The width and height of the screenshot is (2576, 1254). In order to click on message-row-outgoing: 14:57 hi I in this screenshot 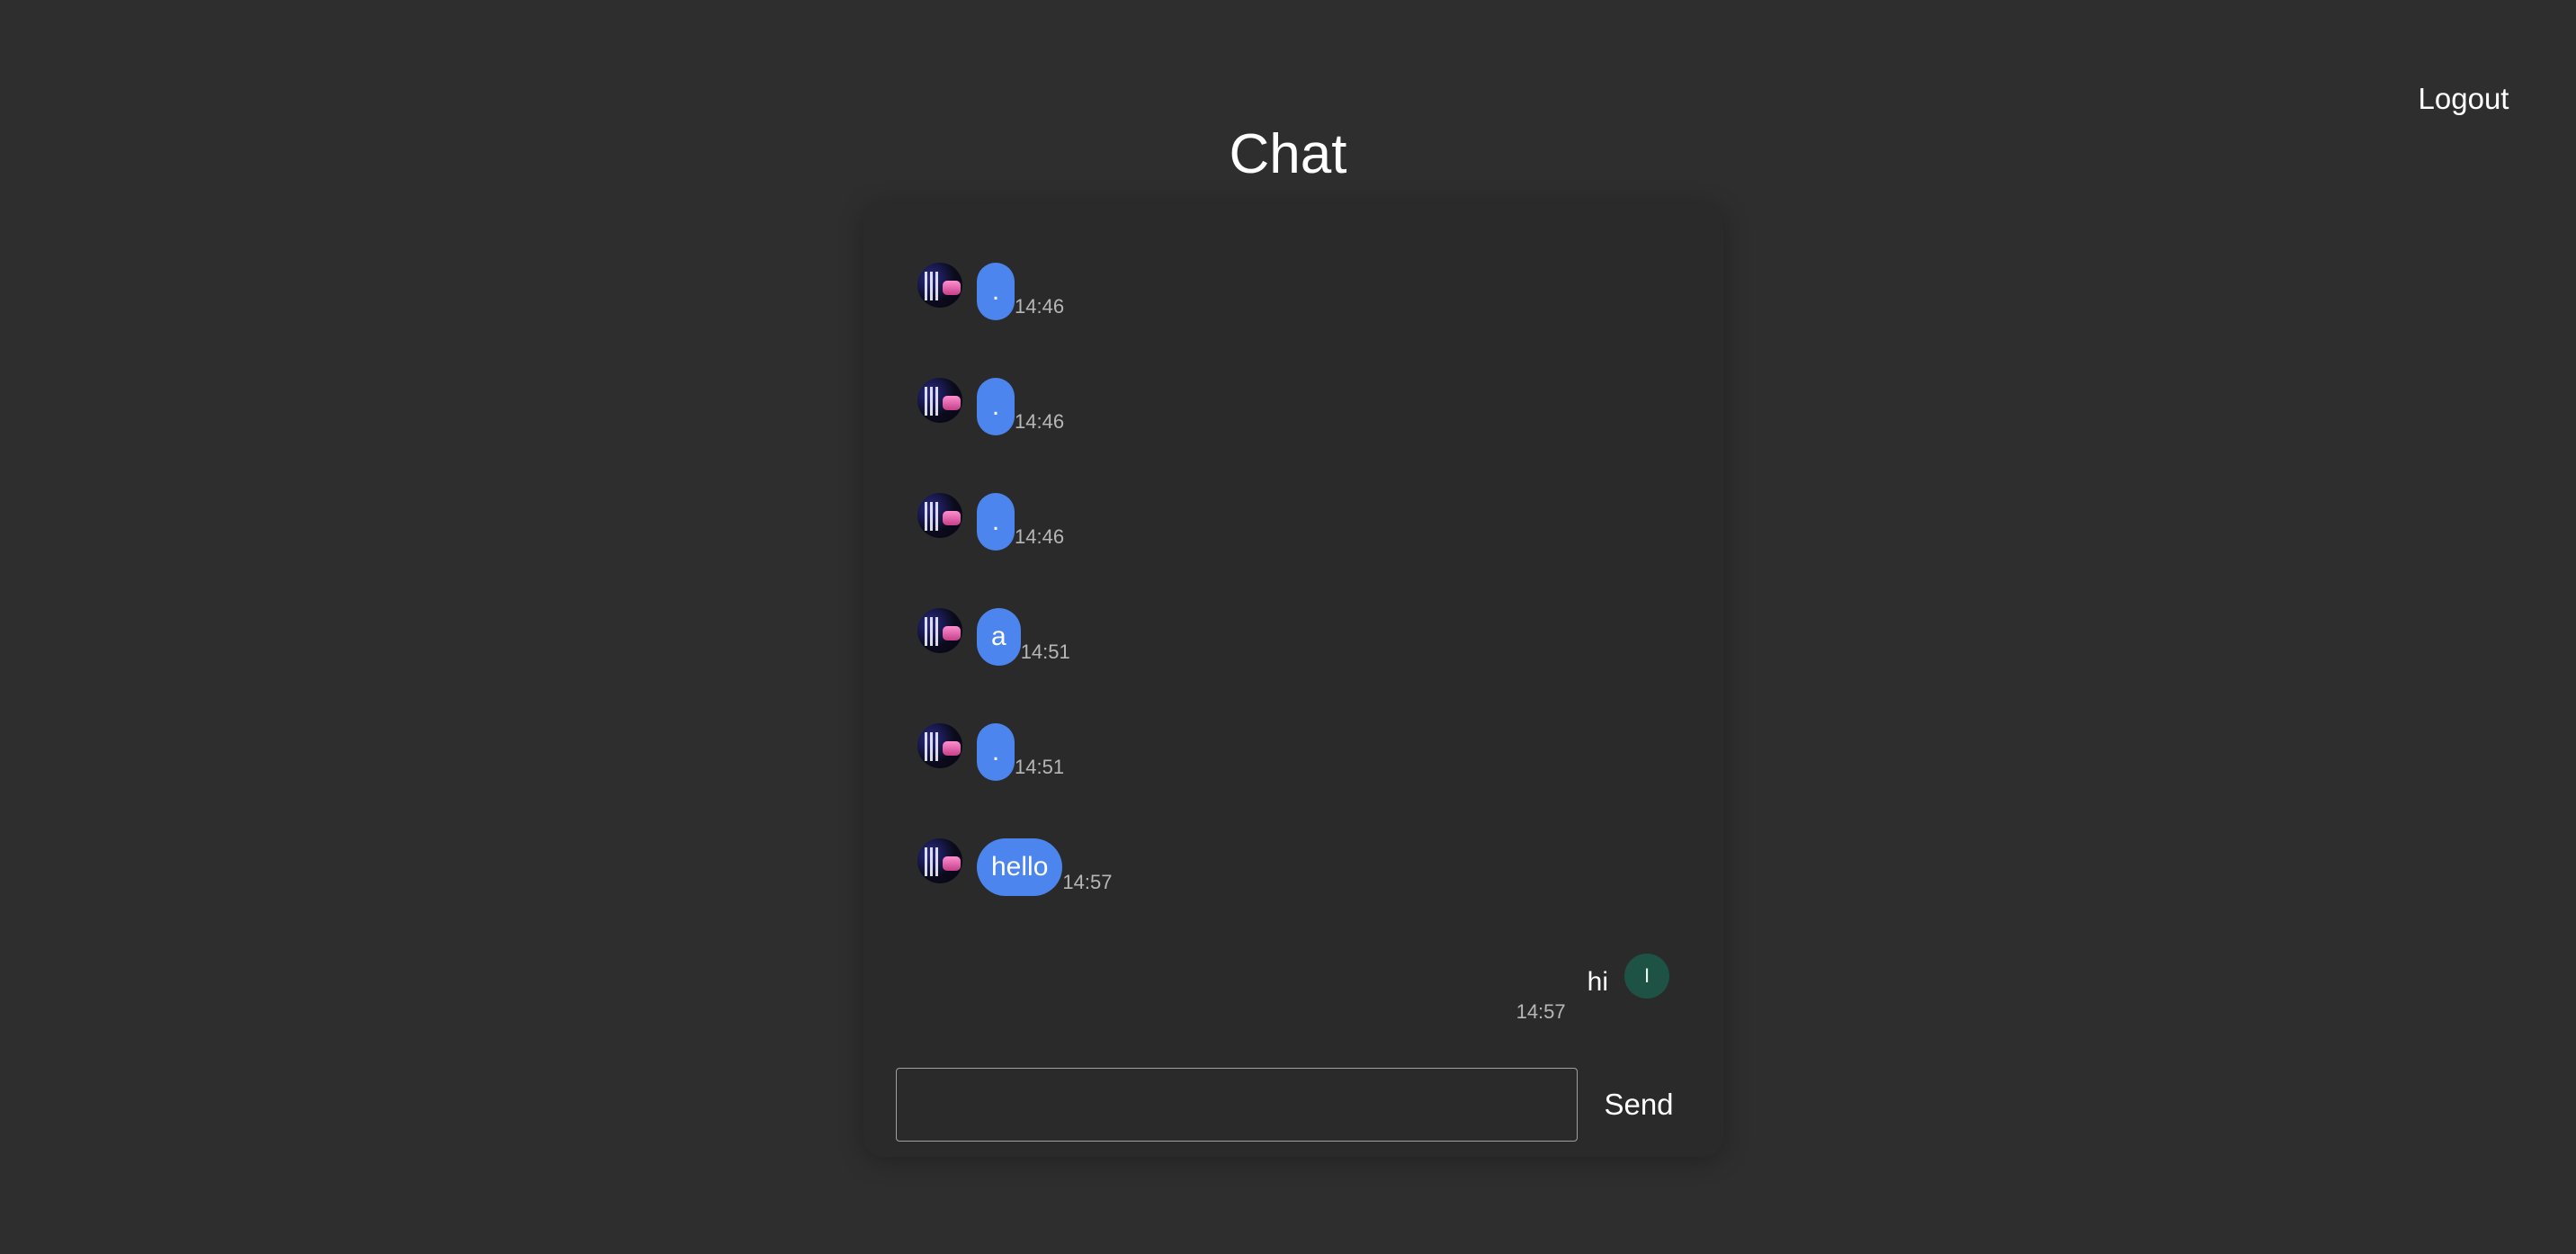, I will do `click(1592, 989)`.